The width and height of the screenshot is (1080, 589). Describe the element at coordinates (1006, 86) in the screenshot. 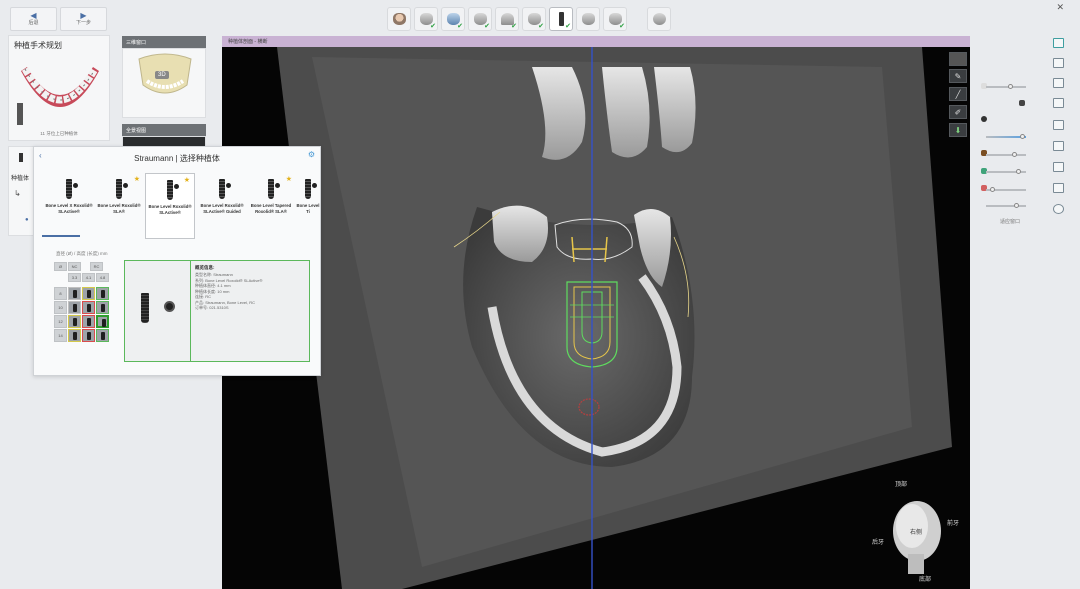

I see `brightness-slider` at that location.